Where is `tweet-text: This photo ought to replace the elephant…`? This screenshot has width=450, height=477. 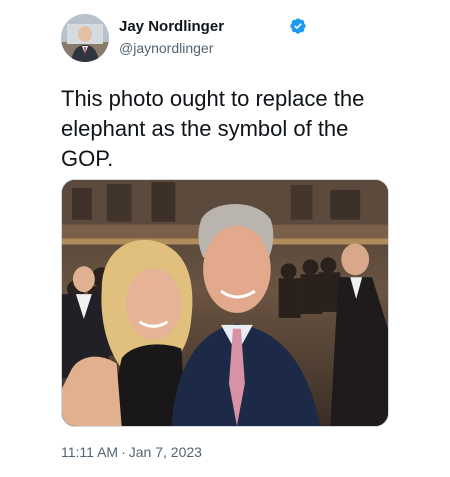 tweet-text: This photo ought to replace the elephant… is located at coordinates (213, 128).